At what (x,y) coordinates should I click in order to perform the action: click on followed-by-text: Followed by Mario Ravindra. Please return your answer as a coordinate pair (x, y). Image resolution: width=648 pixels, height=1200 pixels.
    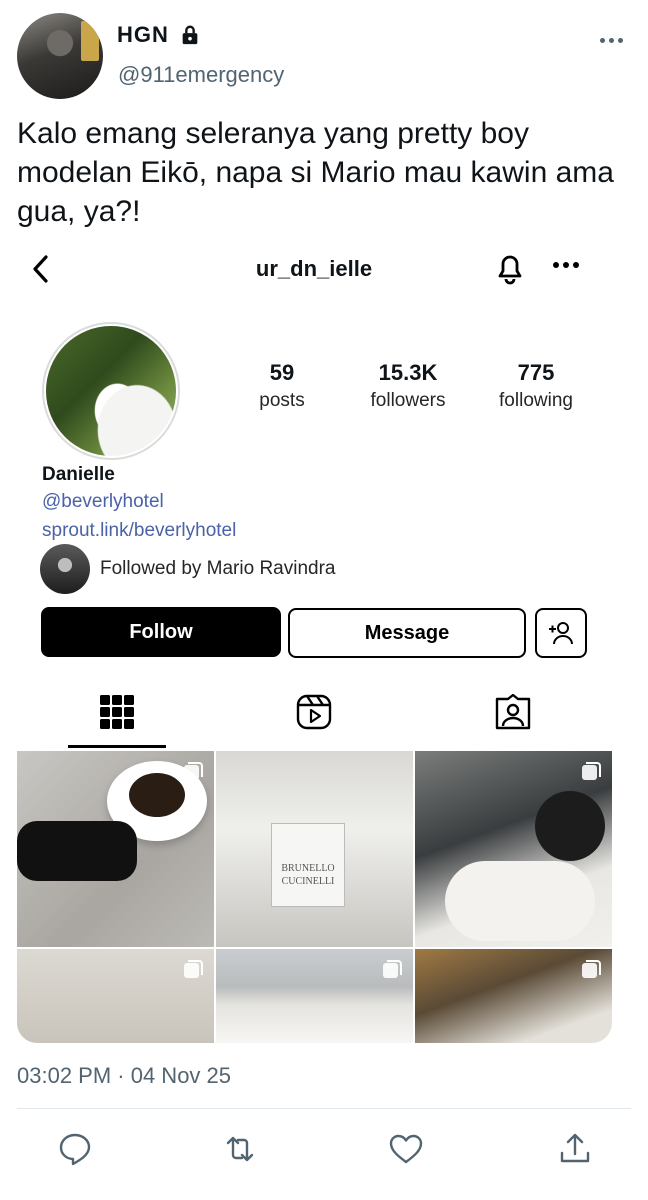
    Looking at the image, I should click on (218, 569).